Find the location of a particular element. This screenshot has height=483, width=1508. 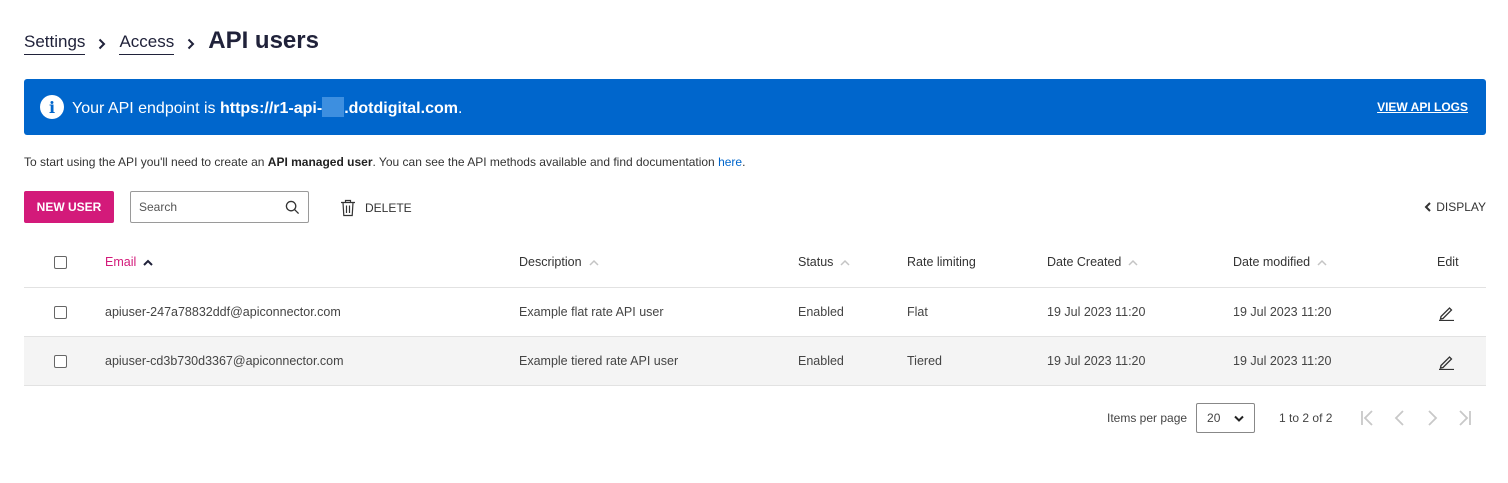

last-page-button is located at coordinates (1464, 418).